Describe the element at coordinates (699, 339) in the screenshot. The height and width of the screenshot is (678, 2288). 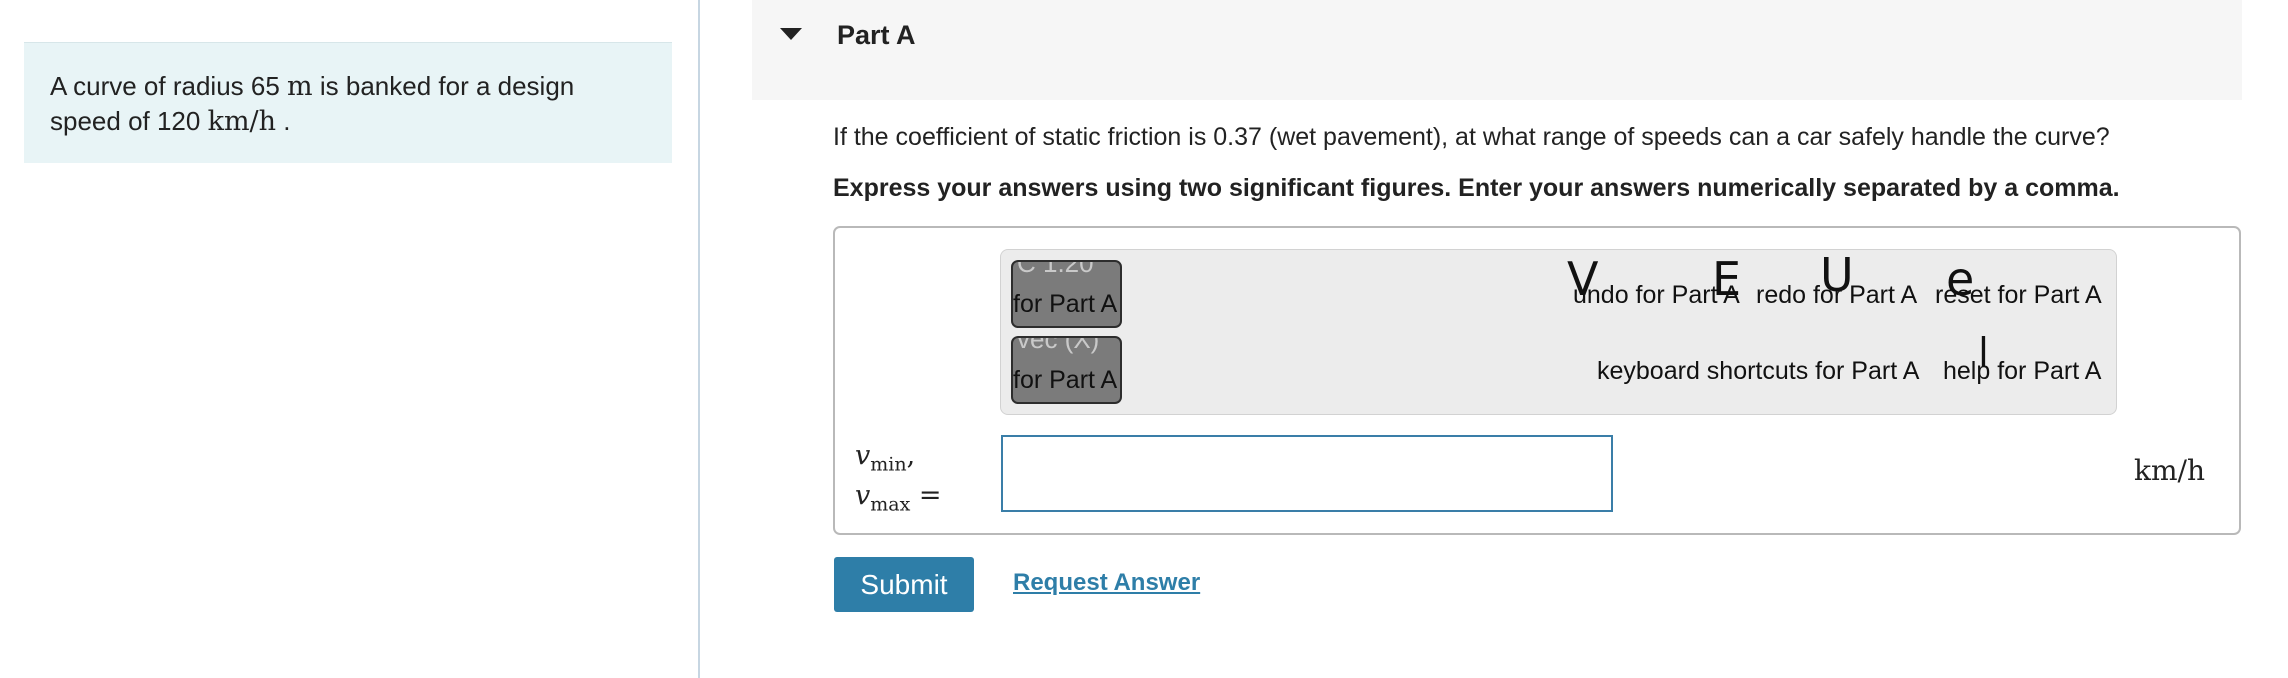
I see `panel-divider` at that location.